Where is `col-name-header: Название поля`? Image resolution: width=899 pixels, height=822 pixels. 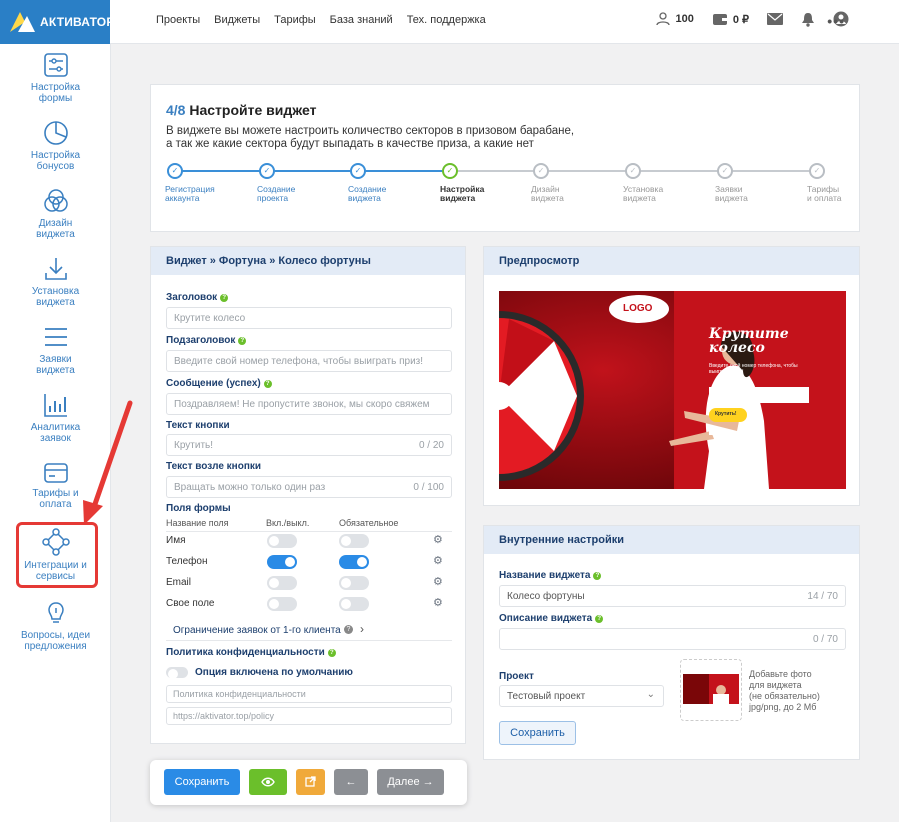 col-name-header: Название поля is located at coordinates (197, 523).